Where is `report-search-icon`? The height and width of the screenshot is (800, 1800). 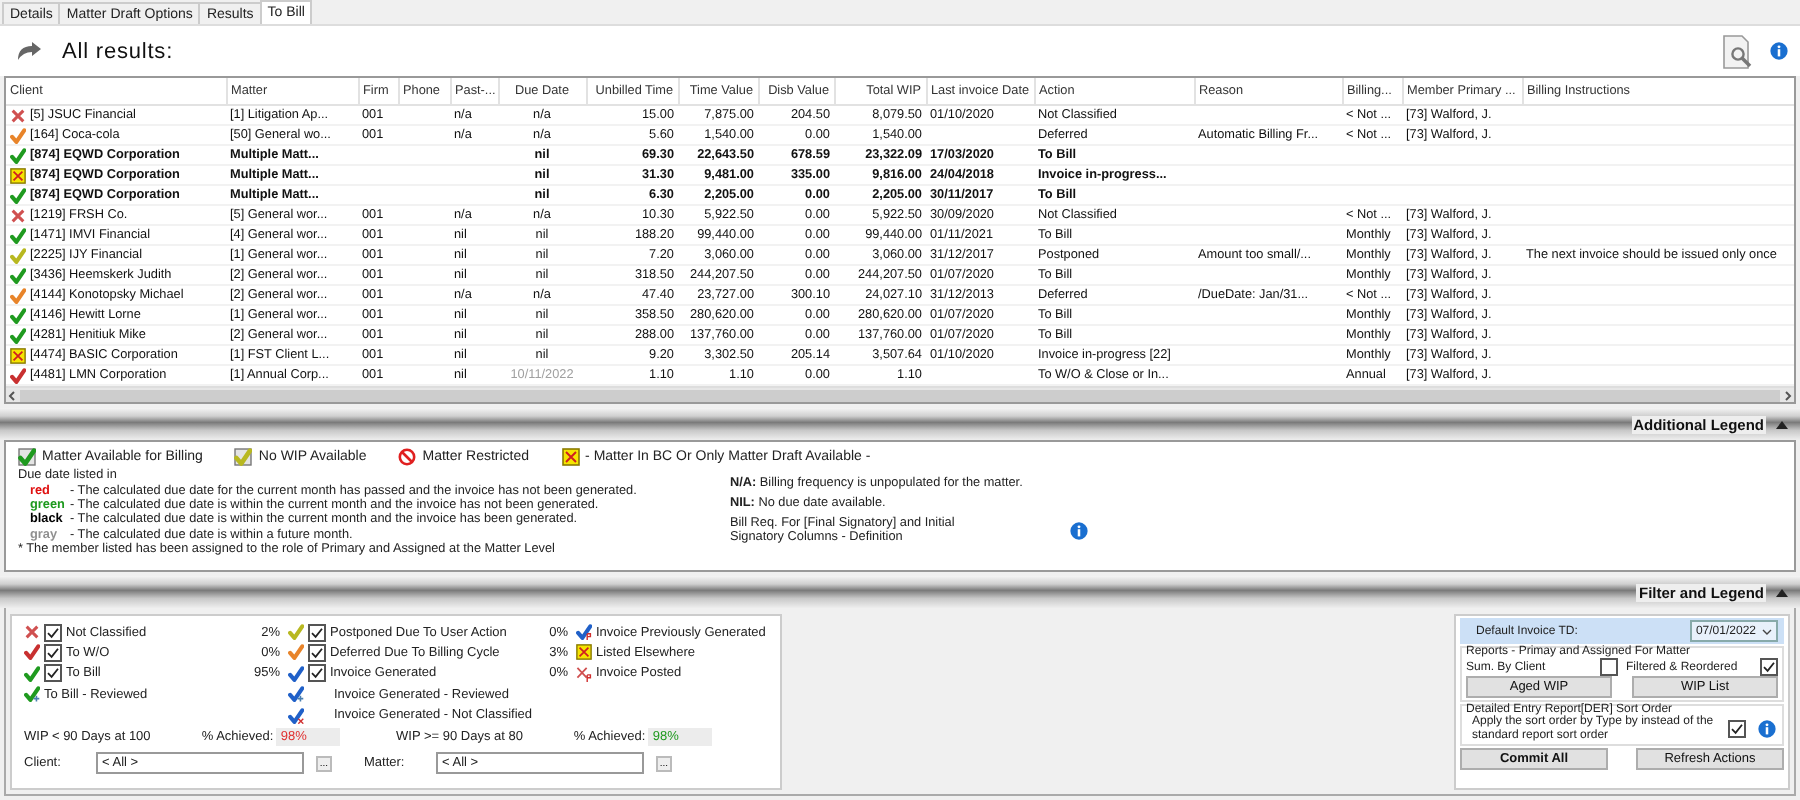 report-search-icon is located at coordinates (1738, 51).